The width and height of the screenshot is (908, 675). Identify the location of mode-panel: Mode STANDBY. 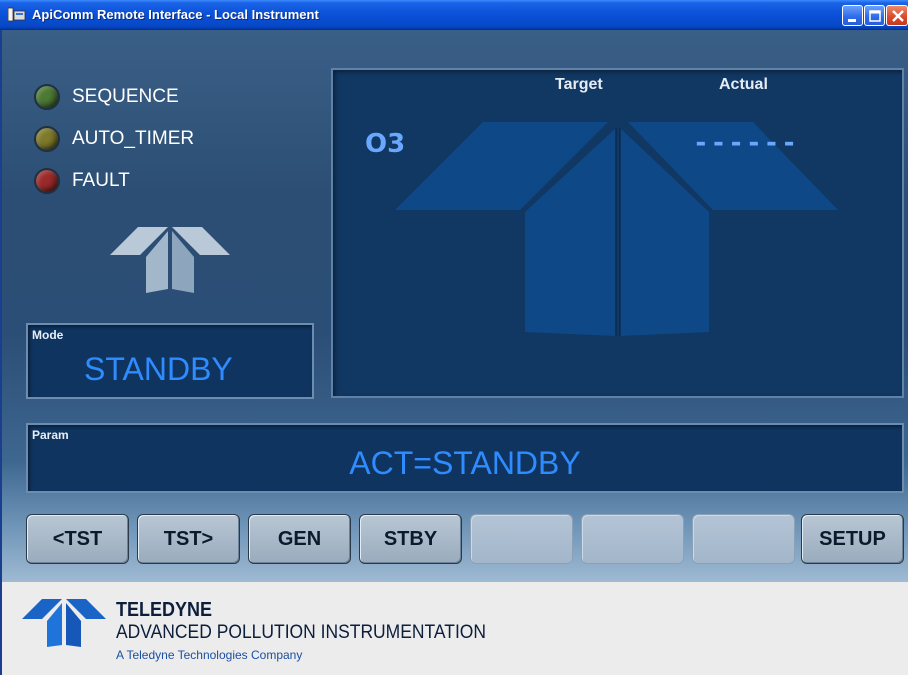
(170, 361).